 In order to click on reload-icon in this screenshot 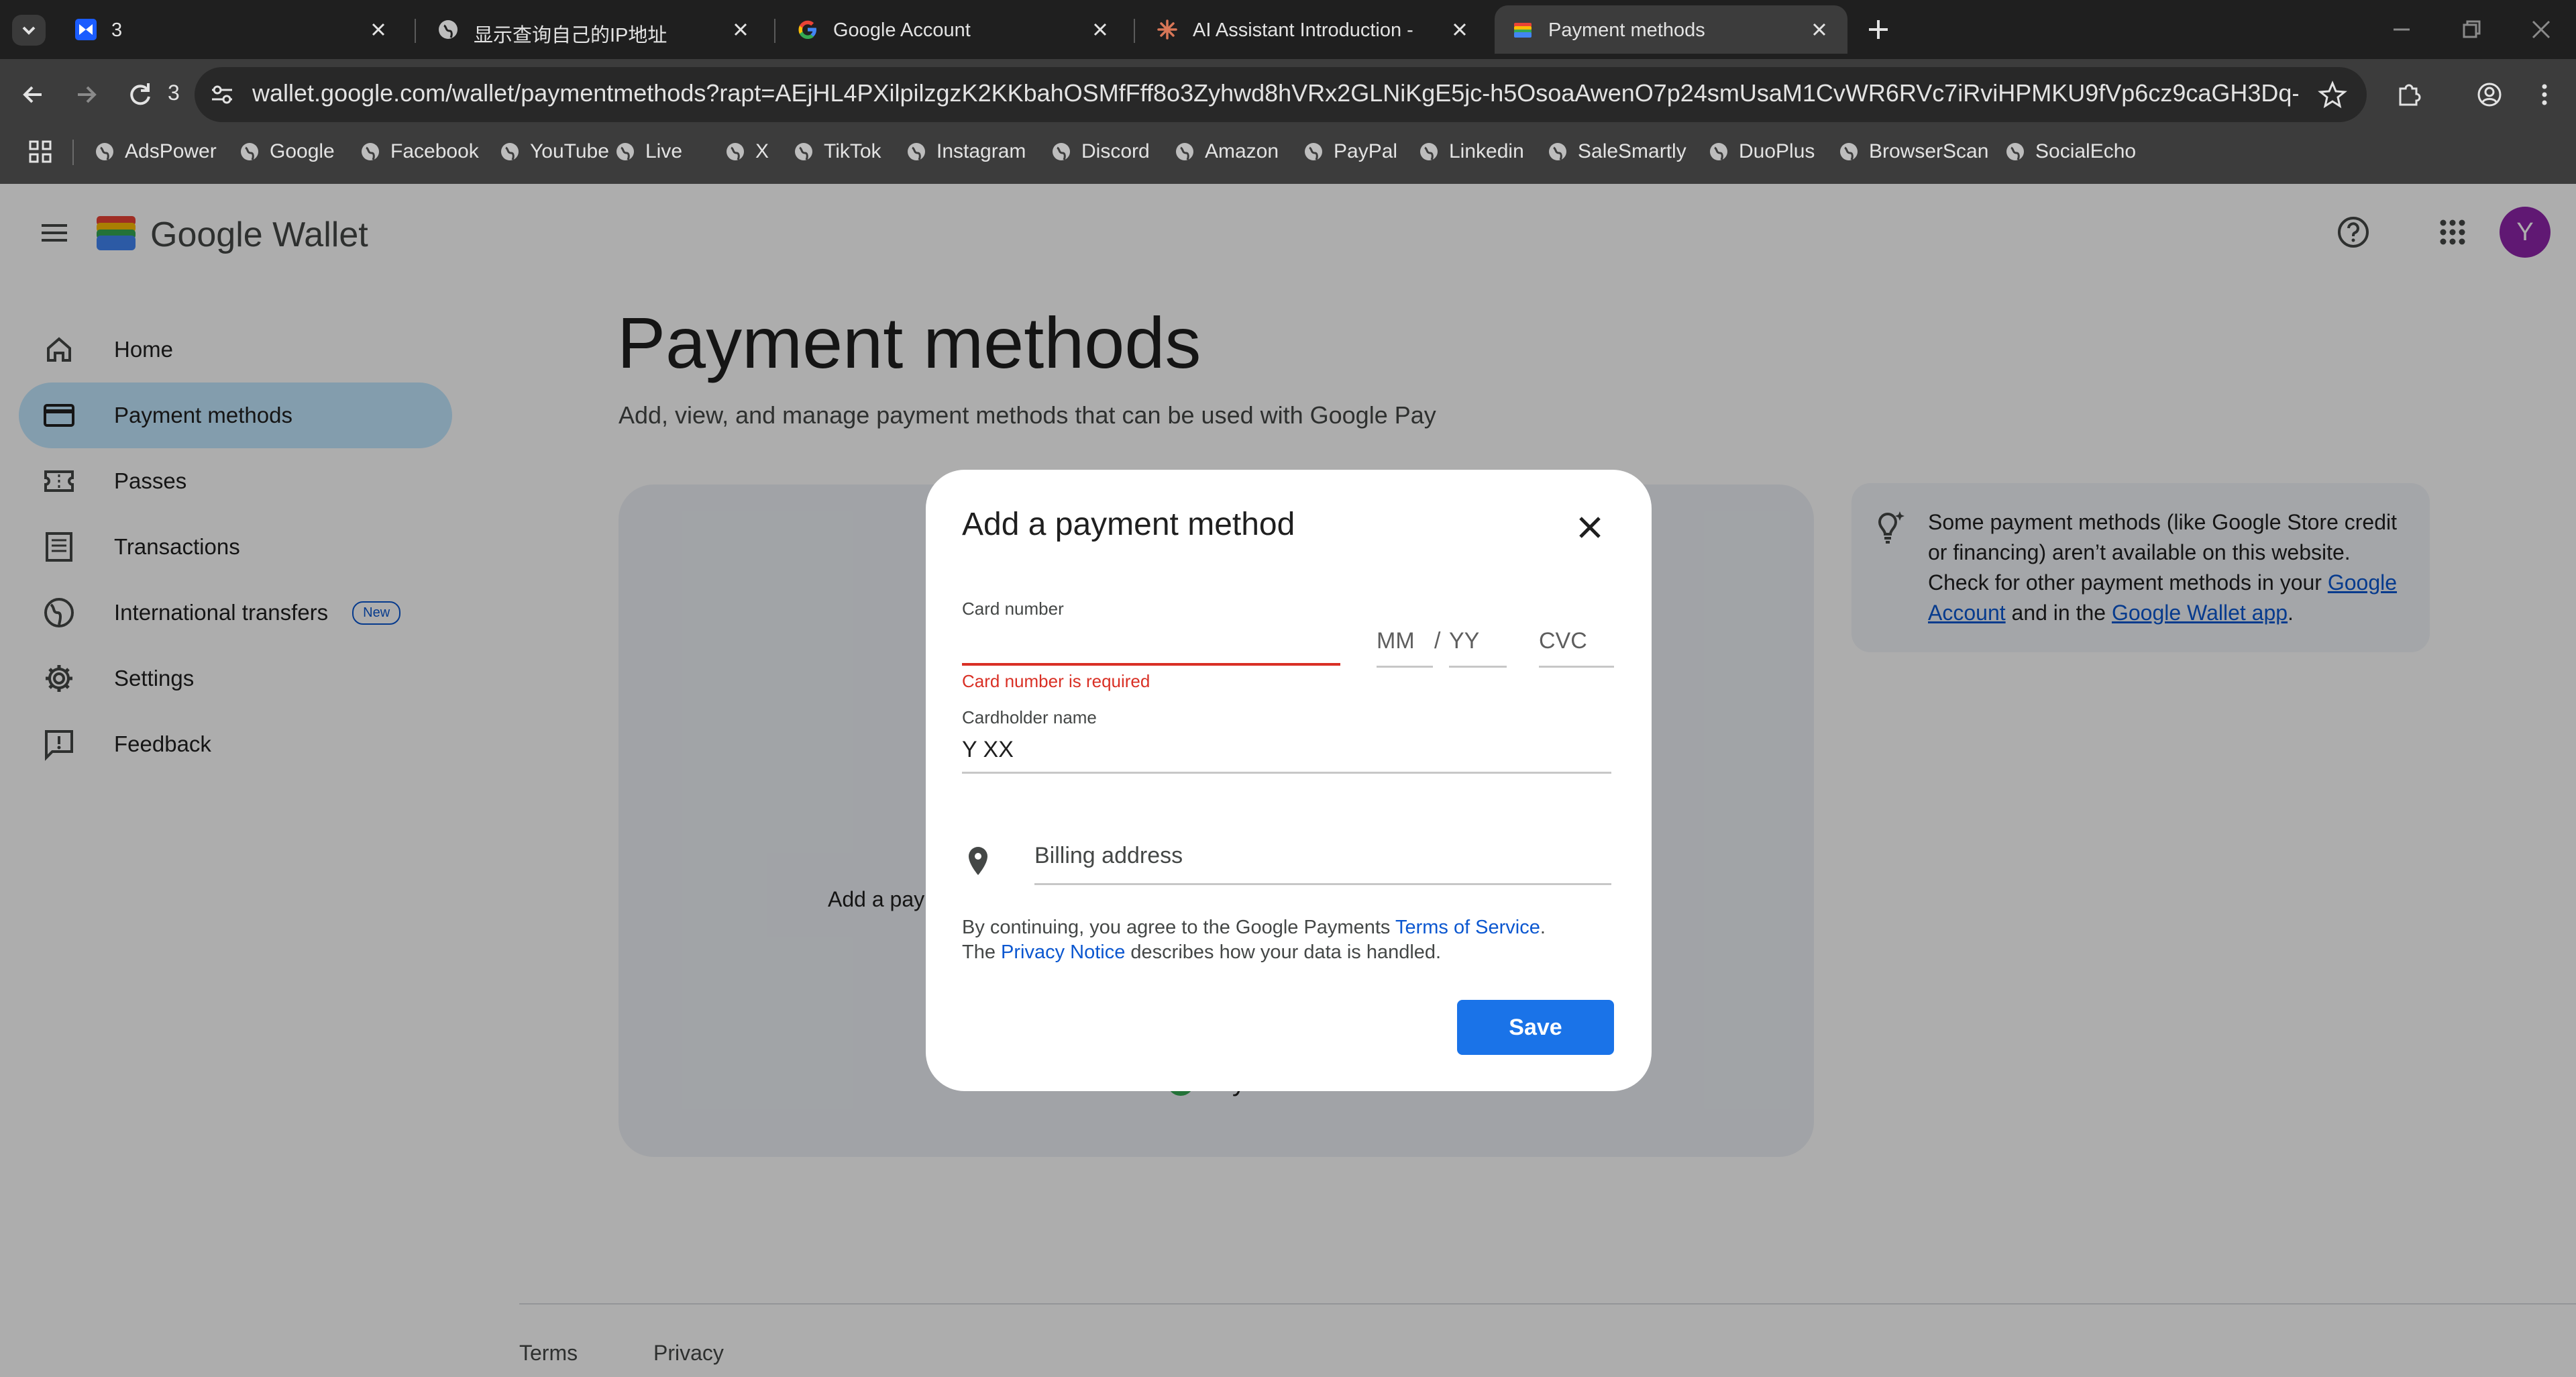, I will do `click(140, 94)`.